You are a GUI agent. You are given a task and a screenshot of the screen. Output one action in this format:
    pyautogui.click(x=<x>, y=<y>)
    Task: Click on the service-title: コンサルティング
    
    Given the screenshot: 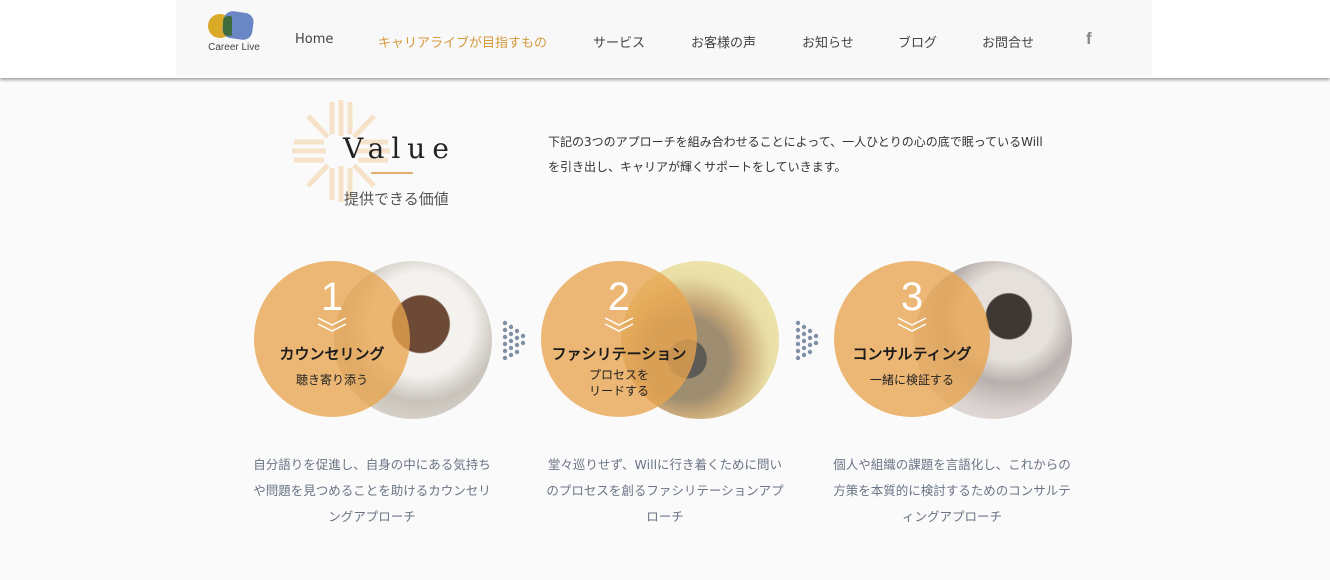 What is the action you would take?
    pyautogui.click(x=912, y=354)
    